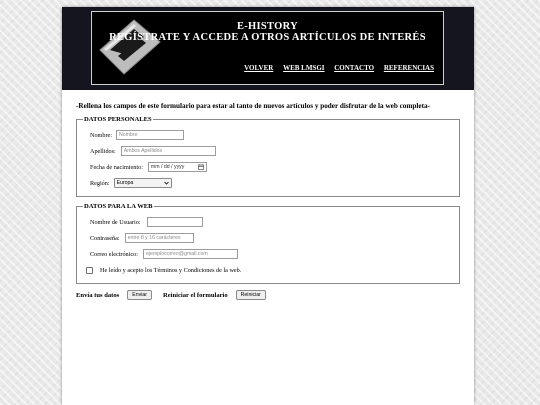 This screenshot has width=540, height=405. I want to click on region-select: Europa, so click(142, 183).